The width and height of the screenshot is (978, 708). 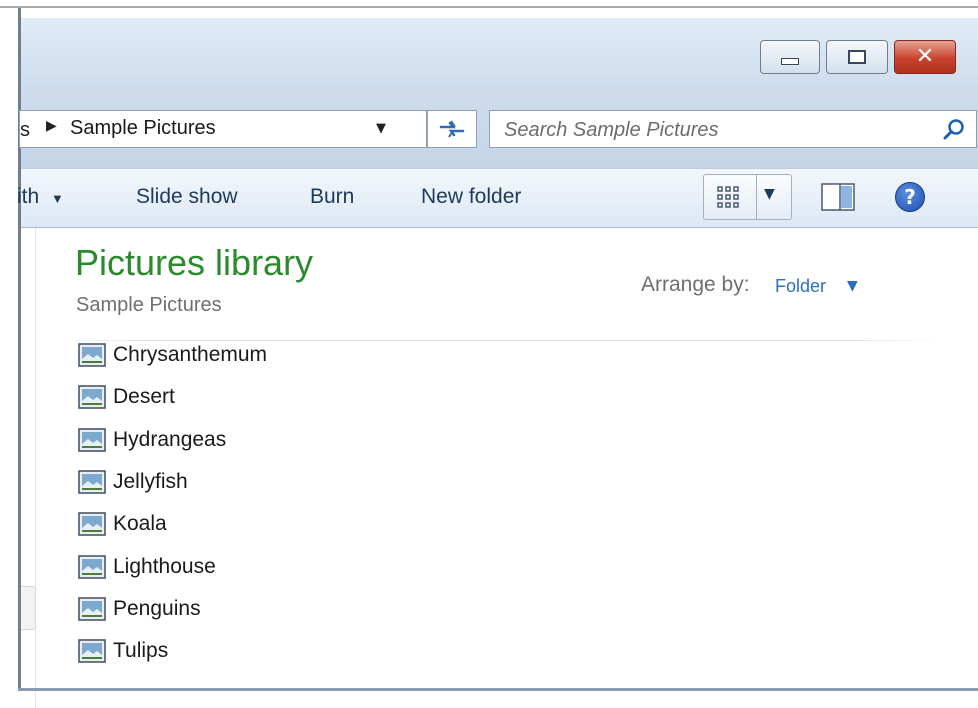 I want to click on help-icon: ?, so click(x=910, y=197).